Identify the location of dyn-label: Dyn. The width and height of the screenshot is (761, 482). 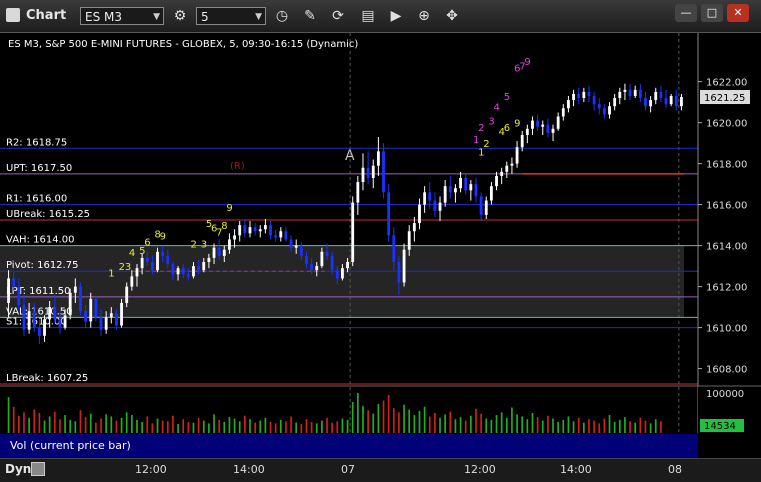
(18, 469).